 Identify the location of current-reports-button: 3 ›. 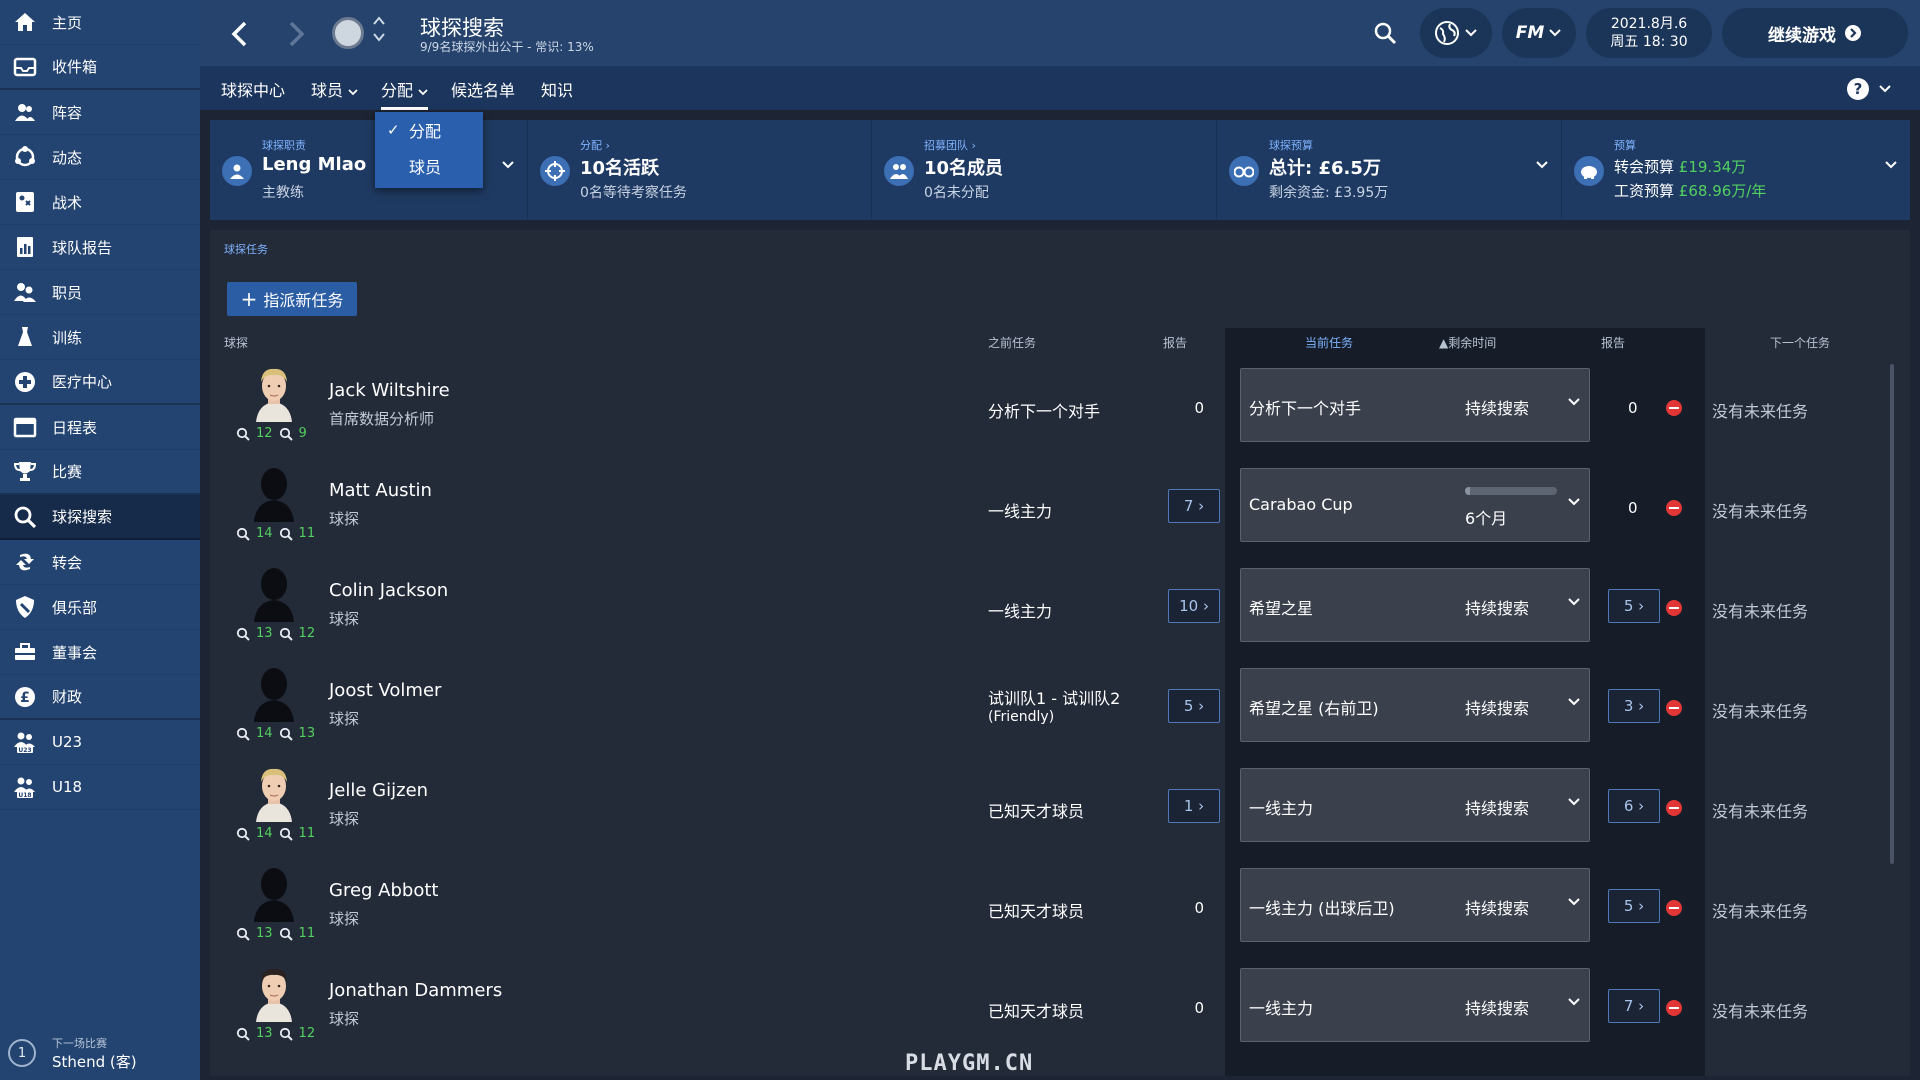
(1634, 706).